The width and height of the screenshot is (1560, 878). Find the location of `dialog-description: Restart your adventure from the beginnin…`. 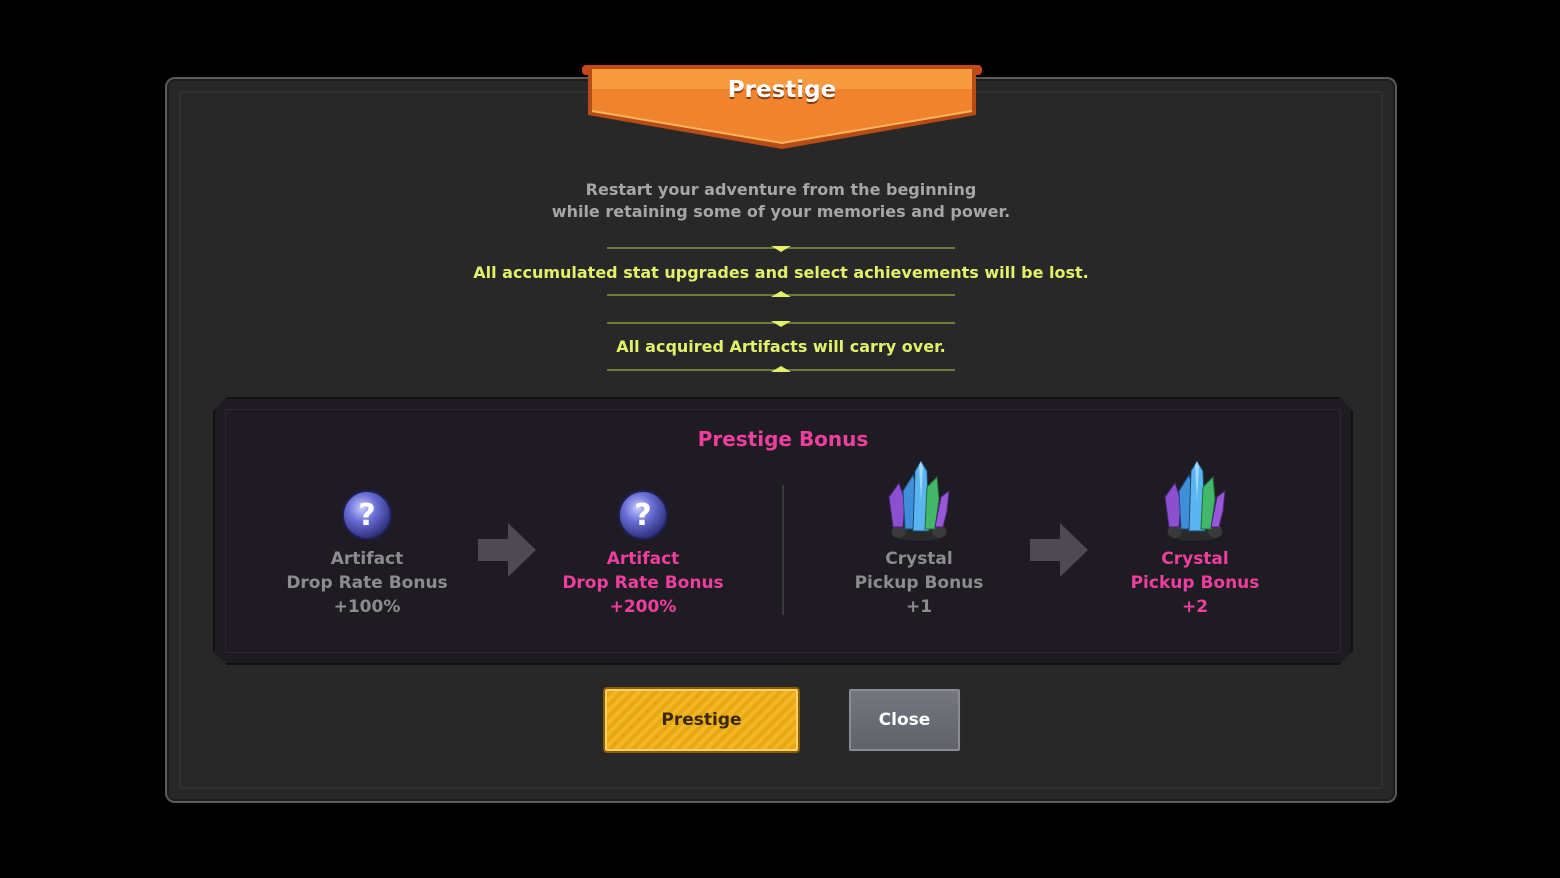

dialog-description: Restart your adventure from the beginnin… is located at coordinates (781, 201).